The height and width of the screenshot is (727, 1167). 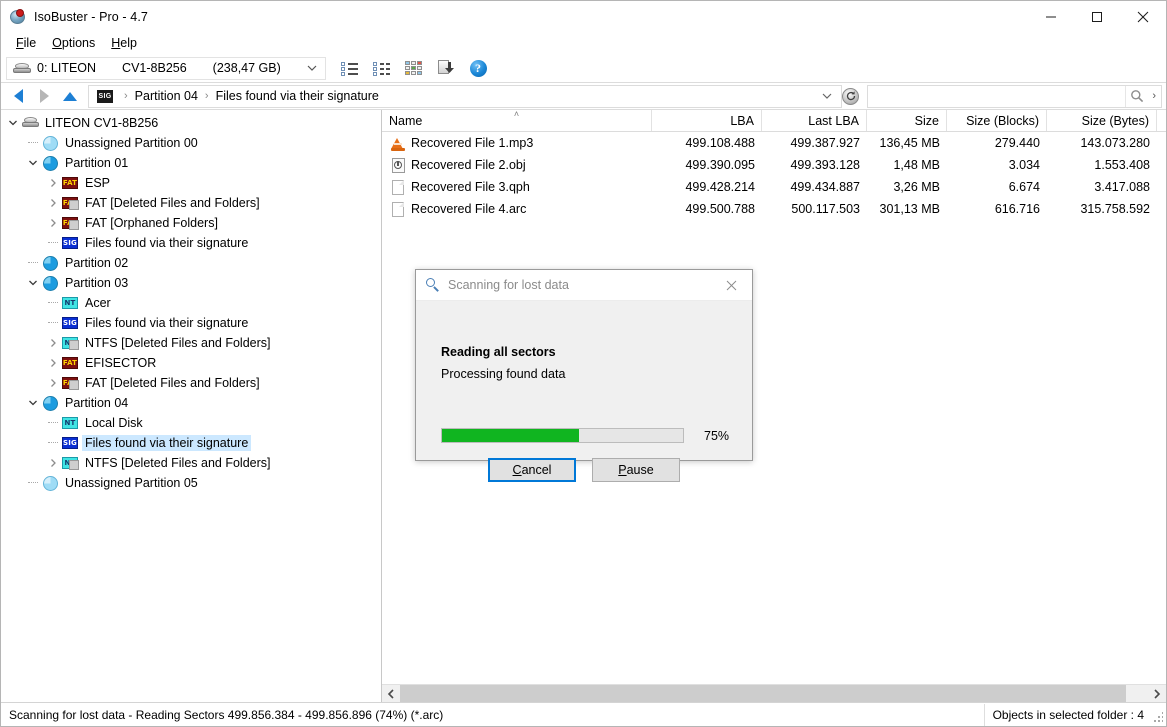 I want to click on fat-deleted-icon: FAT, so click(x=70, y=223).